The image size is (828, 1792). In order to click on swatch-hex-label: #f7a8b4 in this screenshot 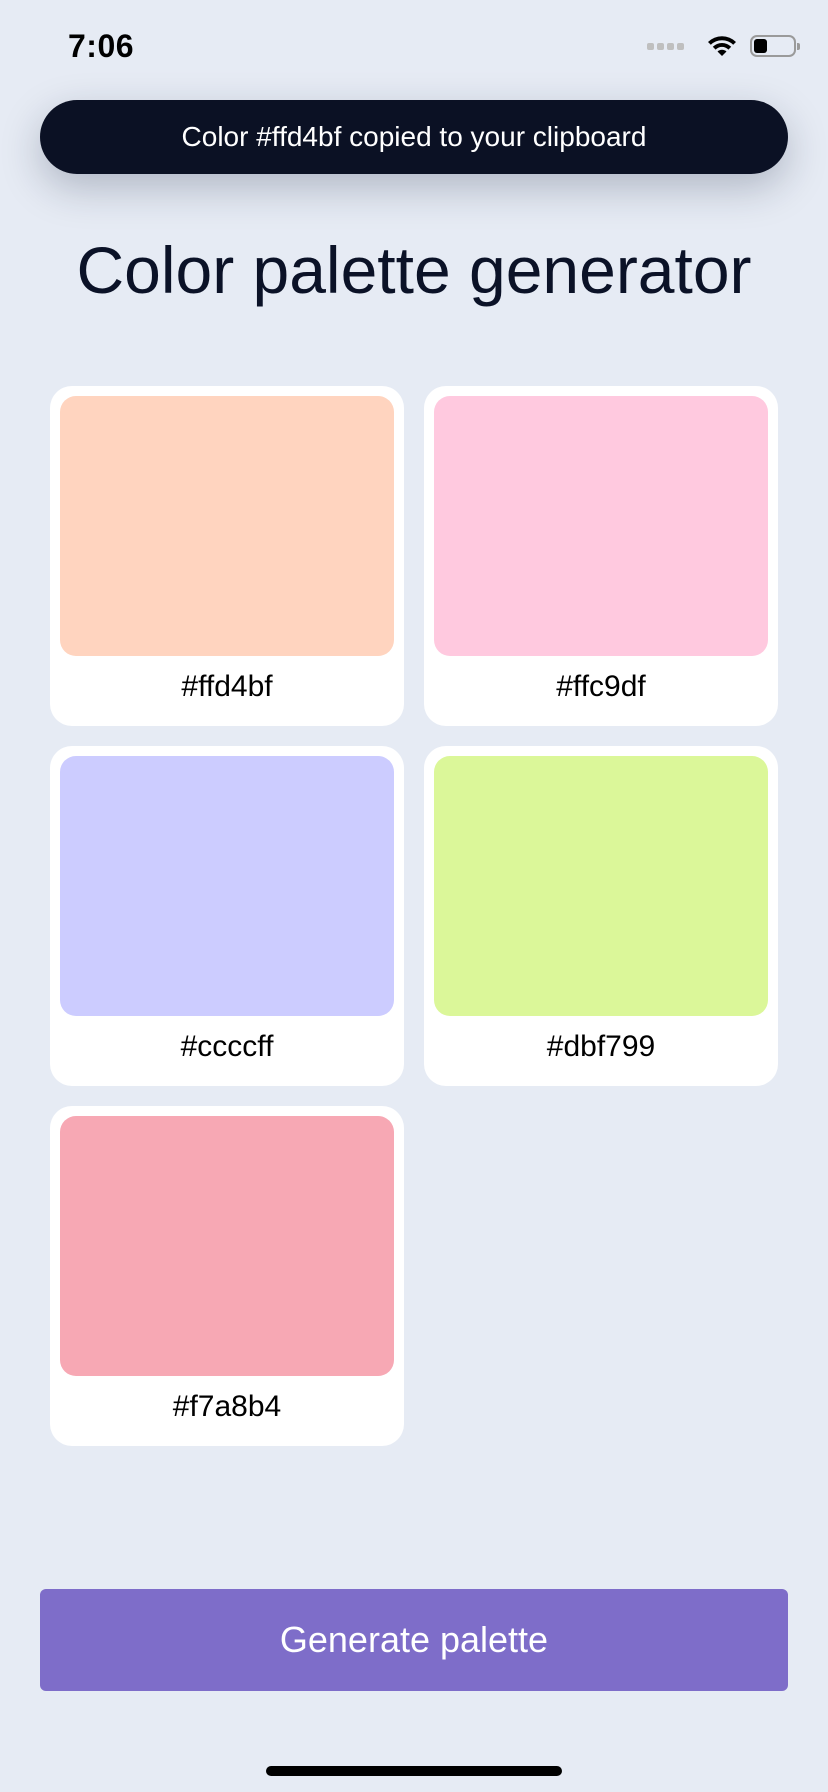, I will do `click(227, 1406)`.